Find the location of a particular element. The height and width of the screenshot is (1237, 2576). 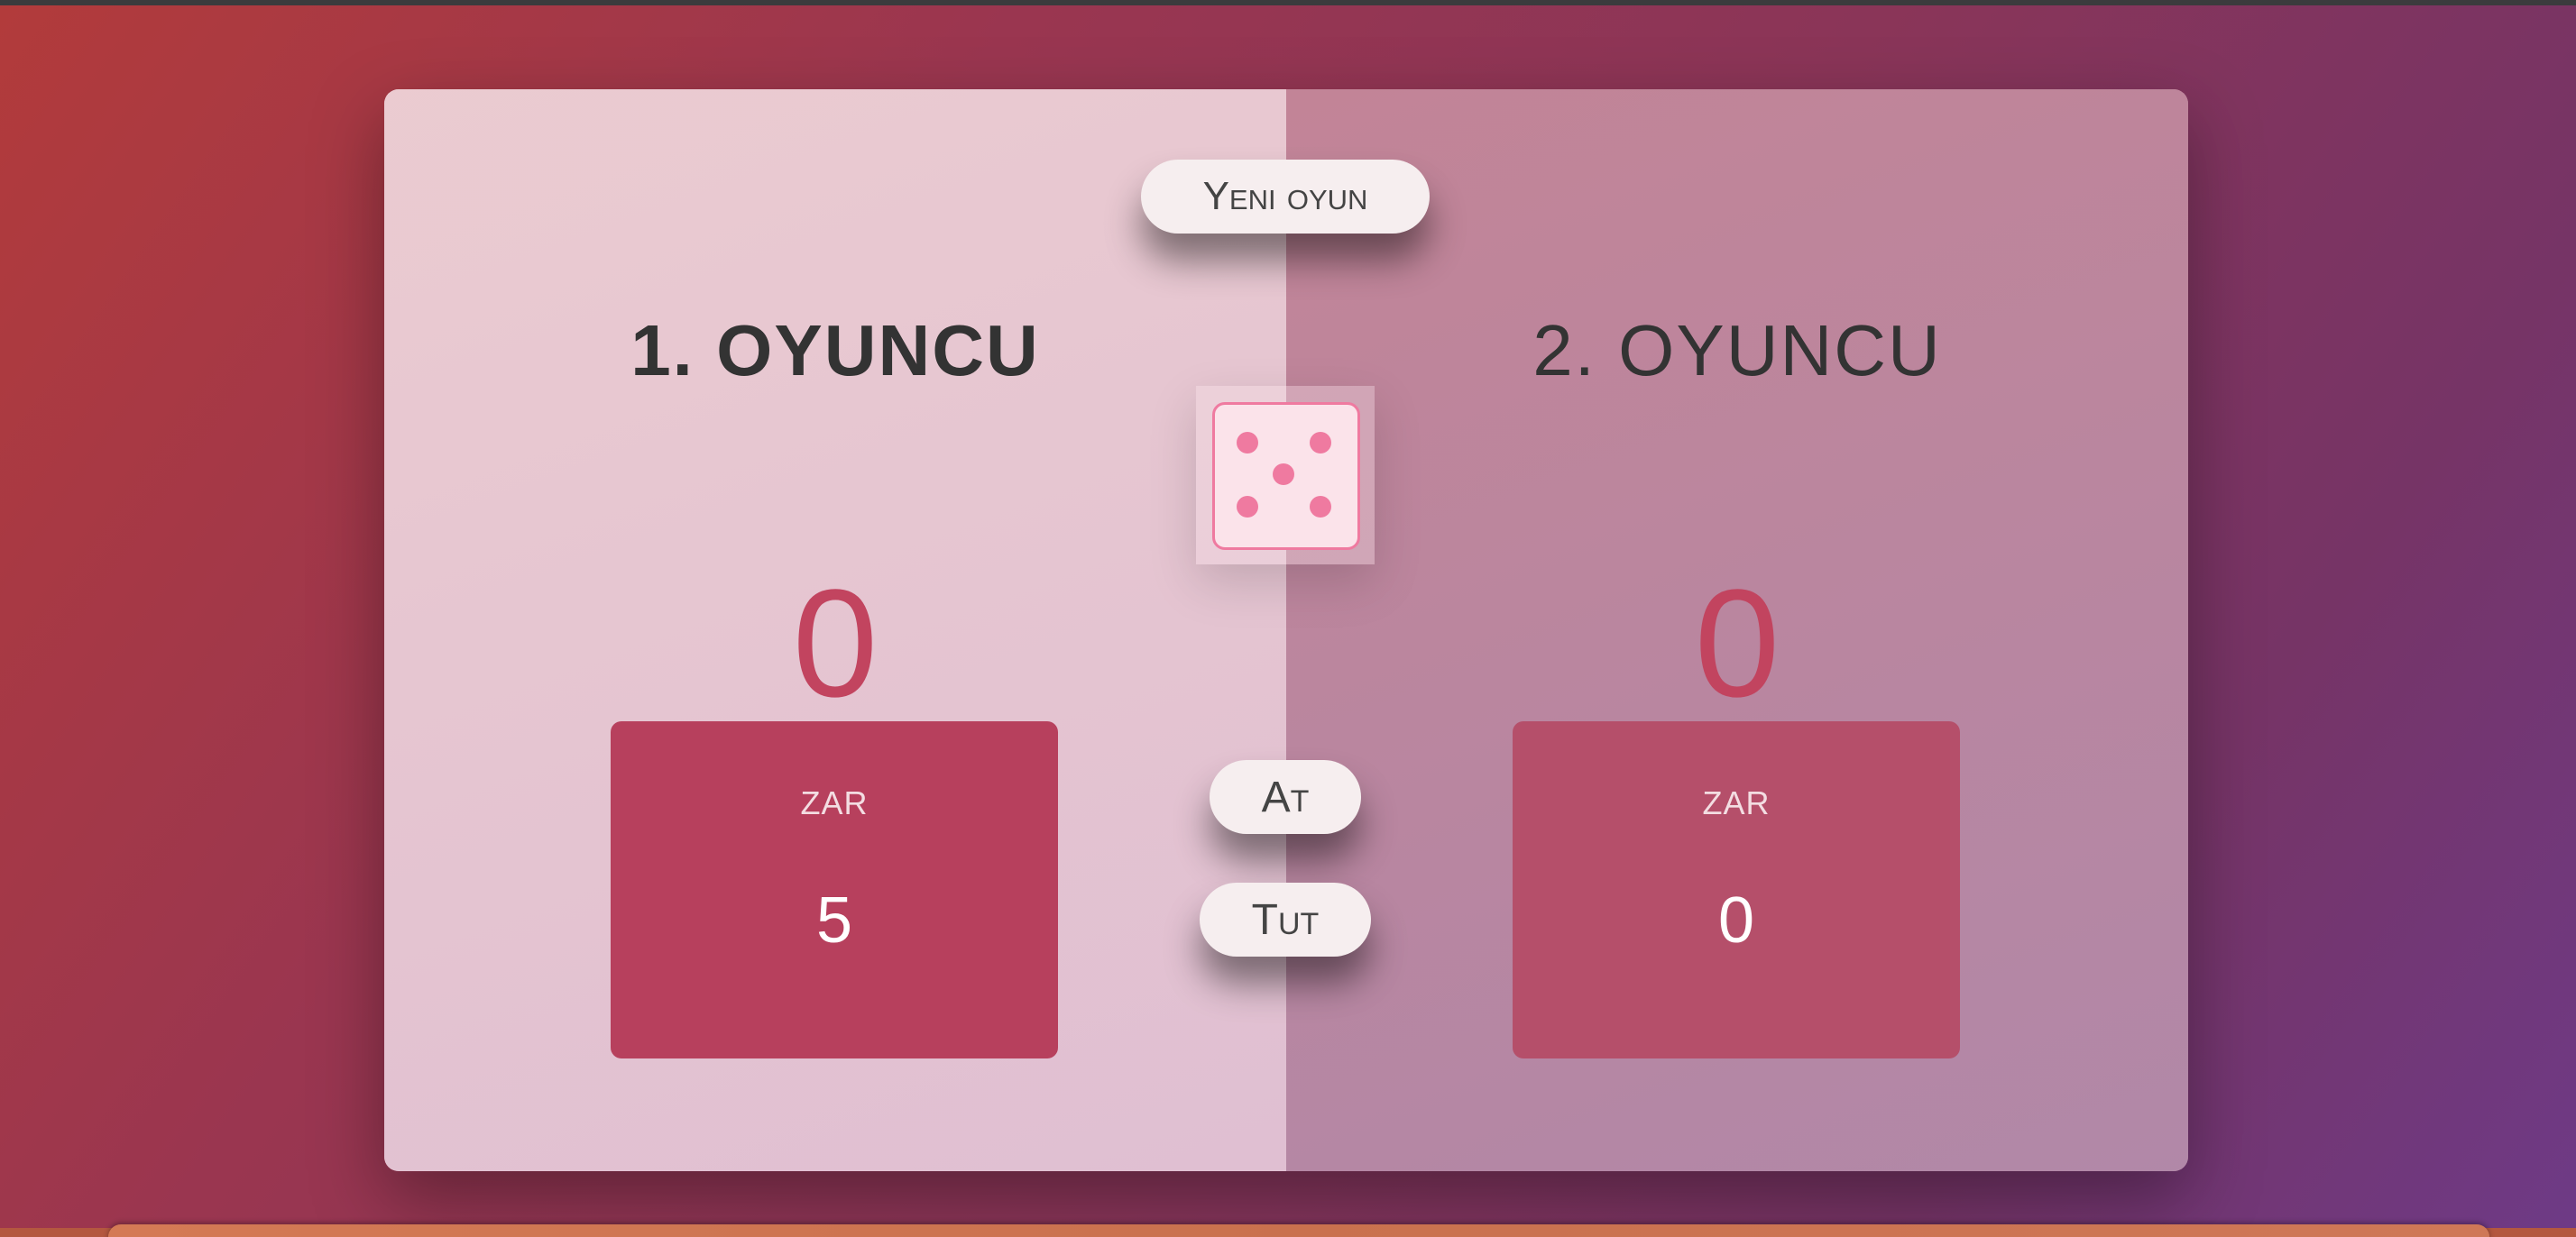

player-2-name: 2. OYUNCU is located at coordinates (1737, 350).